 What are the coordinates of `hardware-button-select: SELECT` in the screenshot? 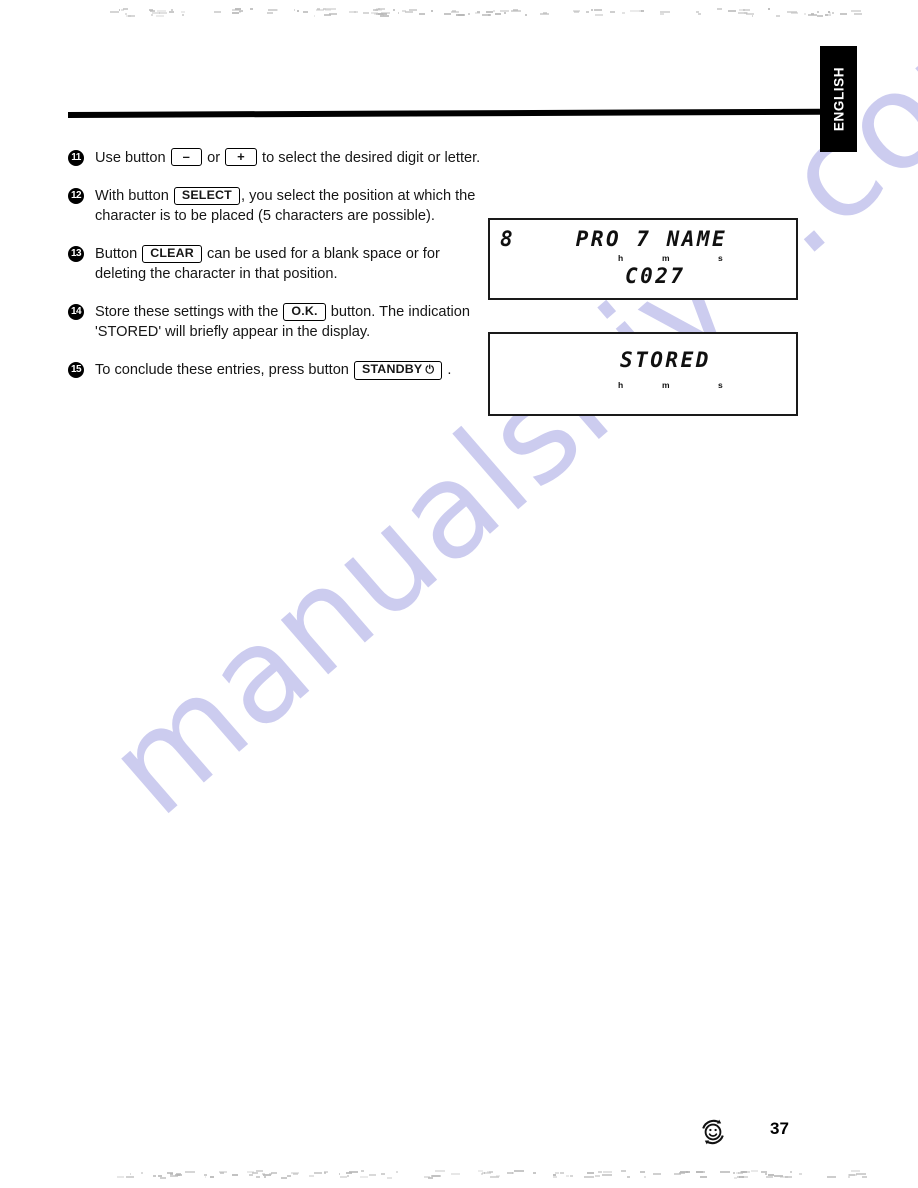 It's located at (206, 195).